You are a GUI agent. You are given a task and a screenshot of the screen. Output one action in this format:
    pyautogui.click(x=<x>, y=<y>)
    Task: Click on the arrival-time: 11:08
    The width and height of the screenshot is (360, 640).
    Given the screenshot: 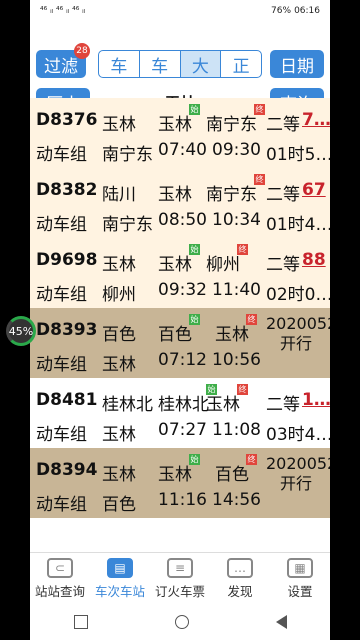 What is the action you would take?
    pyautogui.click(x=236, y=430)
    